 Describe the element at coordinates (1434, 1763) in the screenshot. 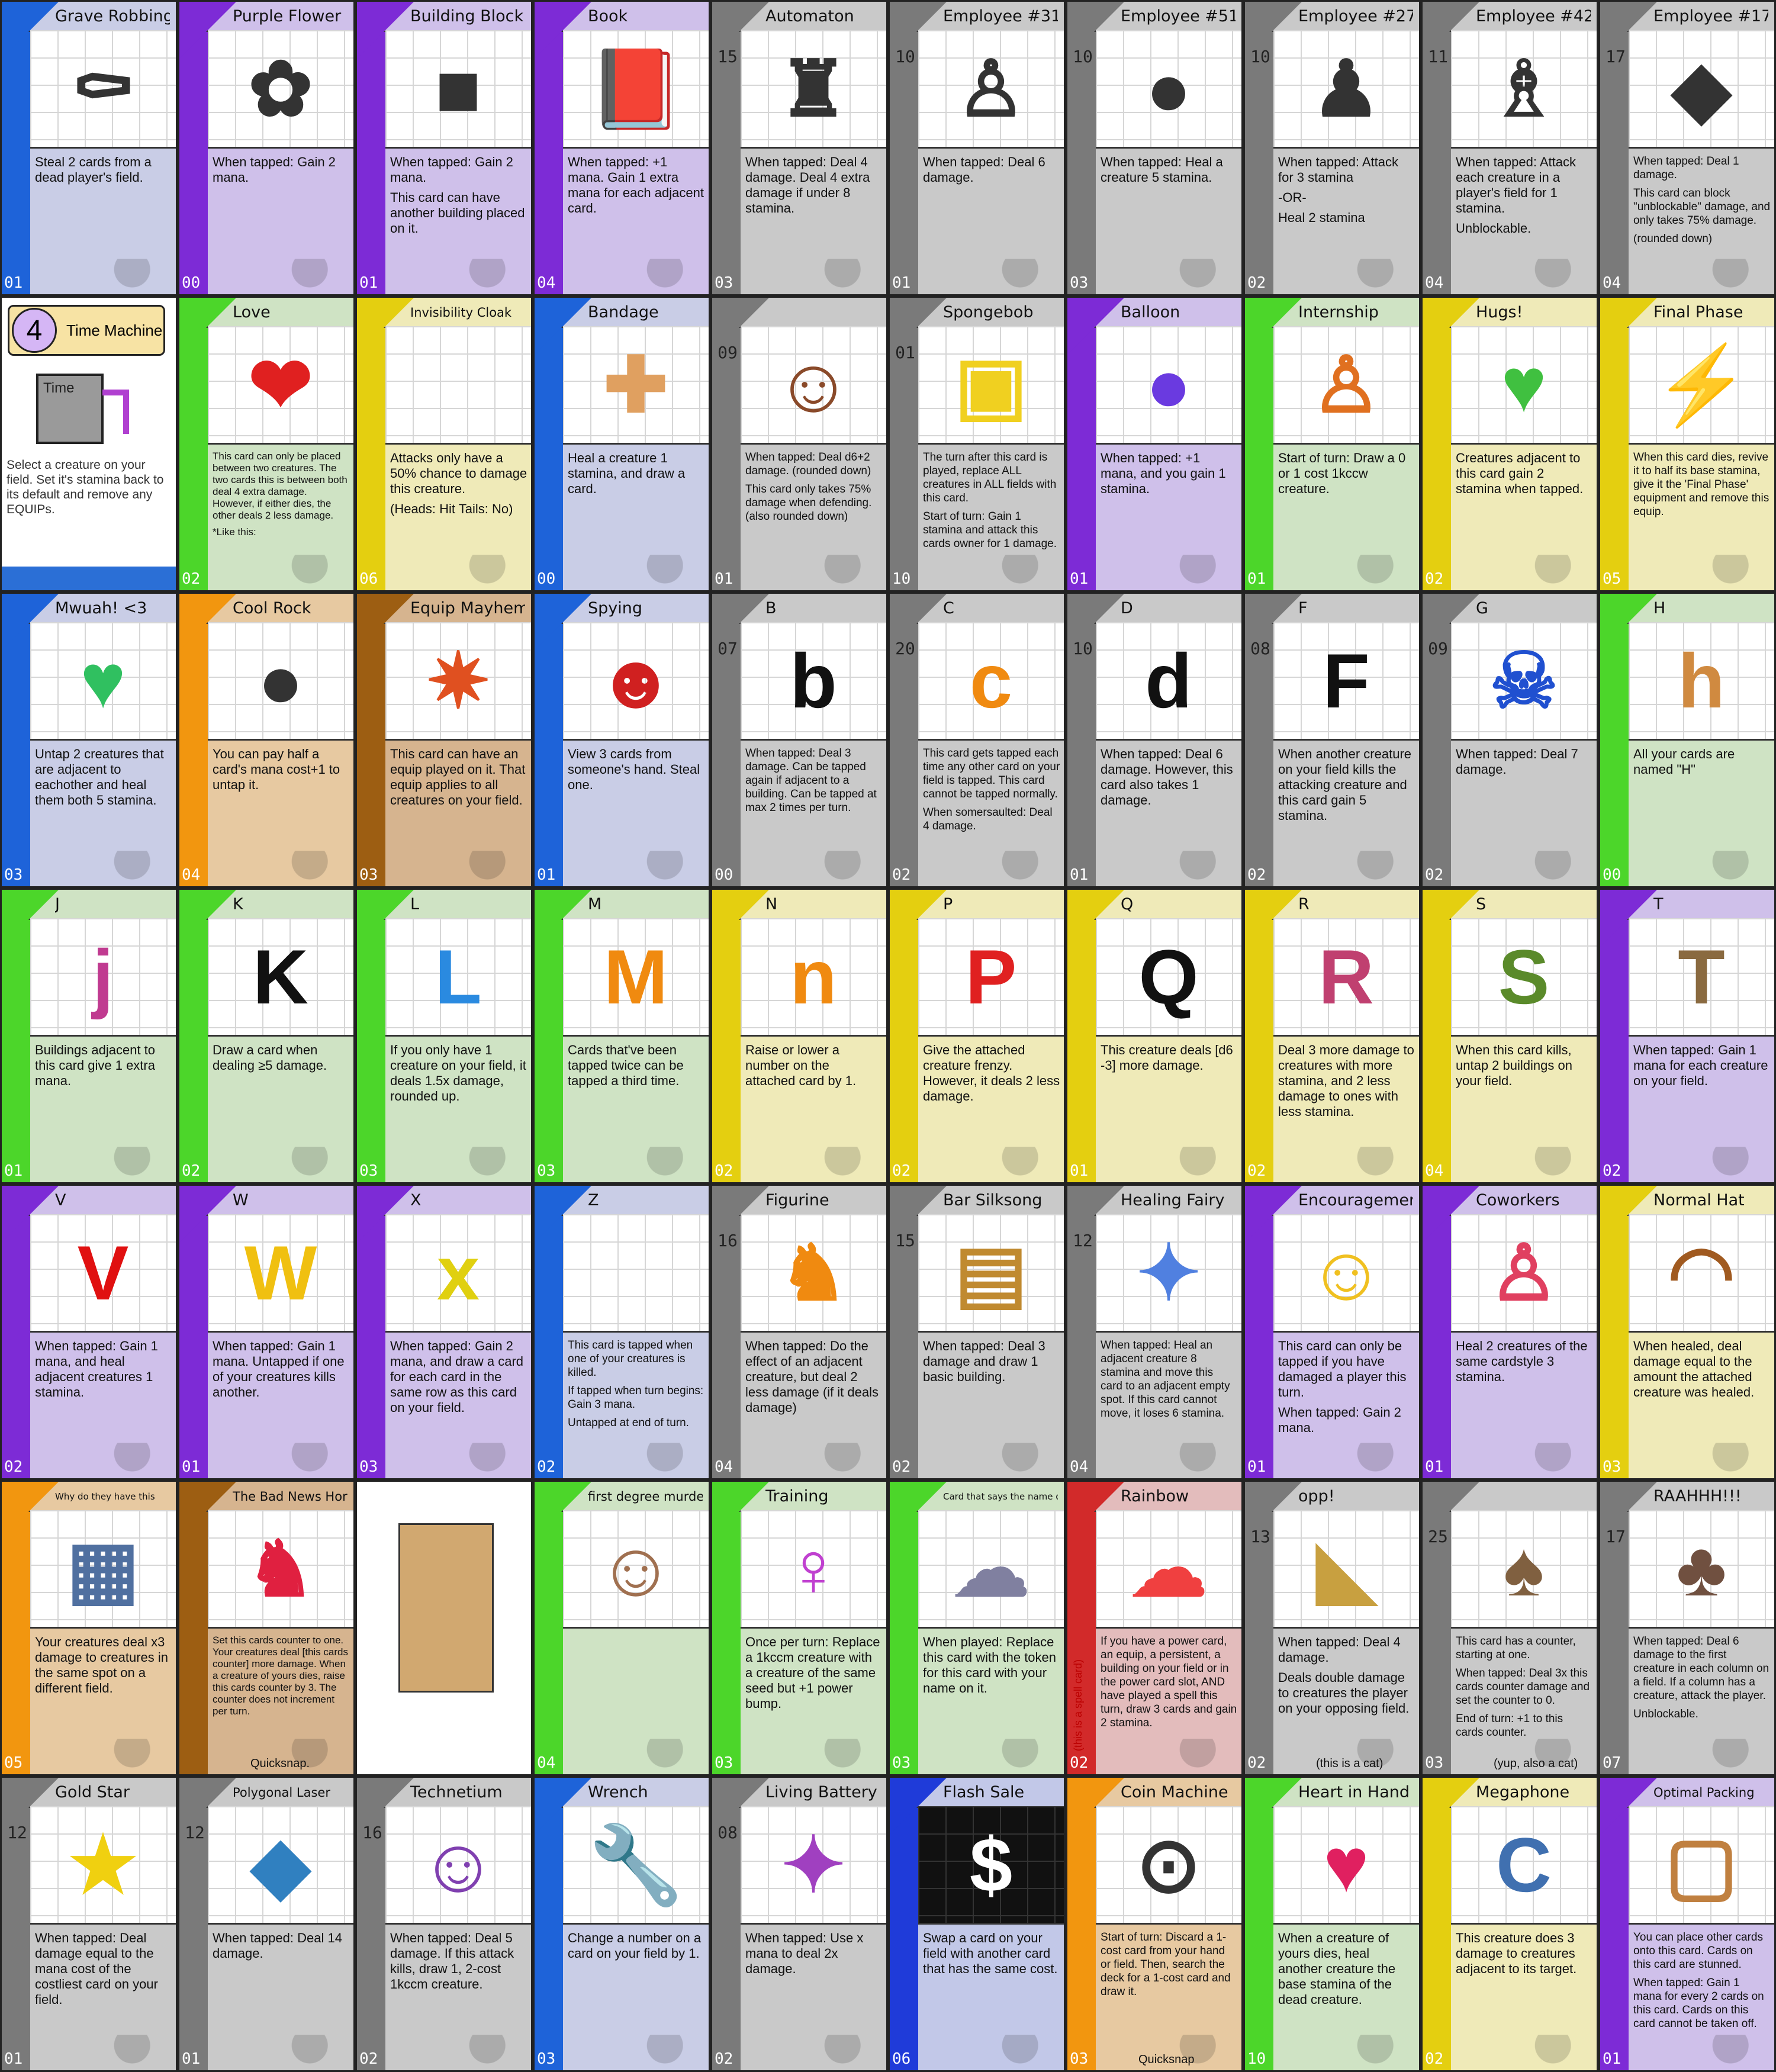

I see `card-stat: 03` at that location.